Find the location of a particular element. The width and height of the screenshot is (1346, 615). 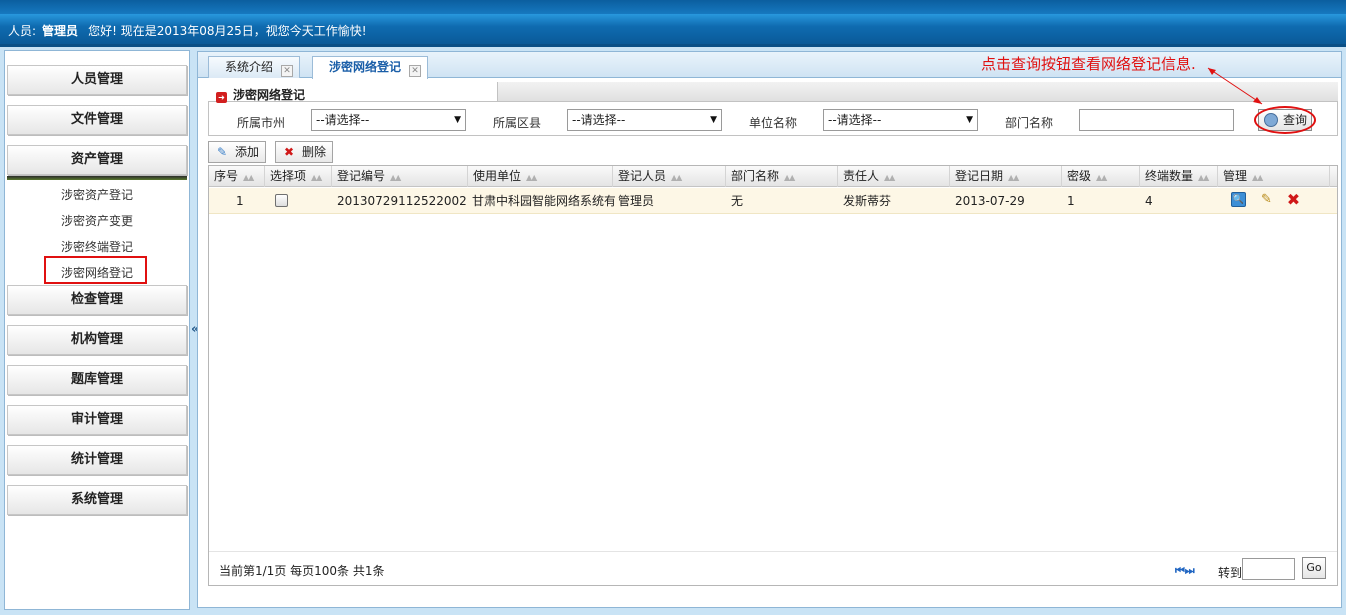

arrow-icon: ➜ is located at coordinates (221, 97).